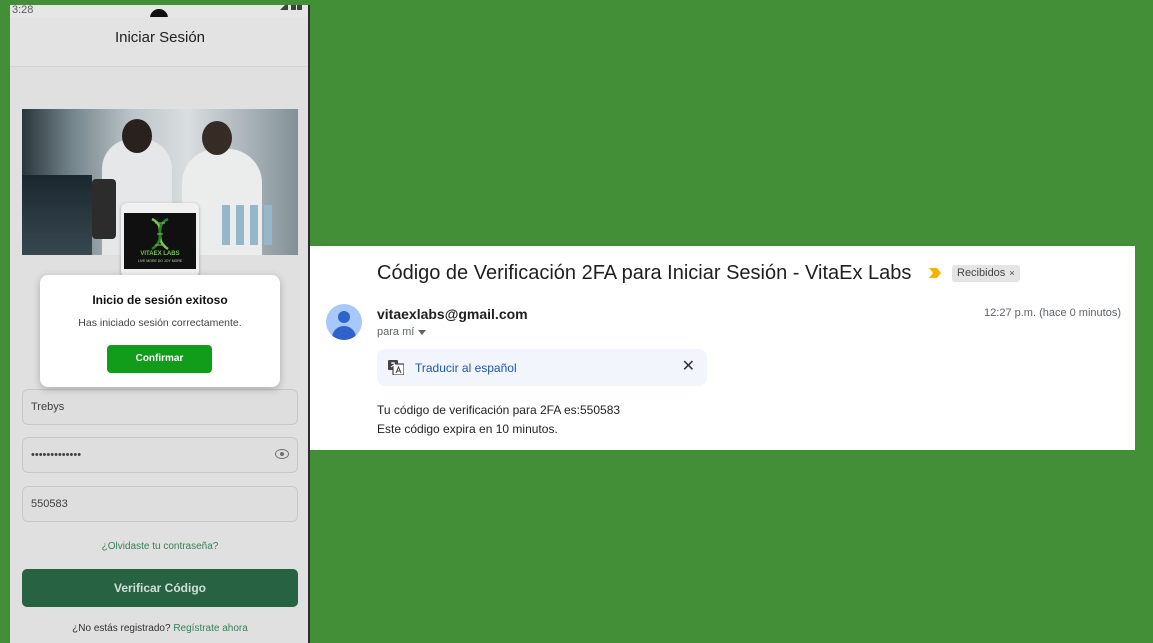 This screenshot has height=643, width=1153. Describe the element at coordinates (935, 273) in the screenshot. I see `importance-marker-icon` at that location.